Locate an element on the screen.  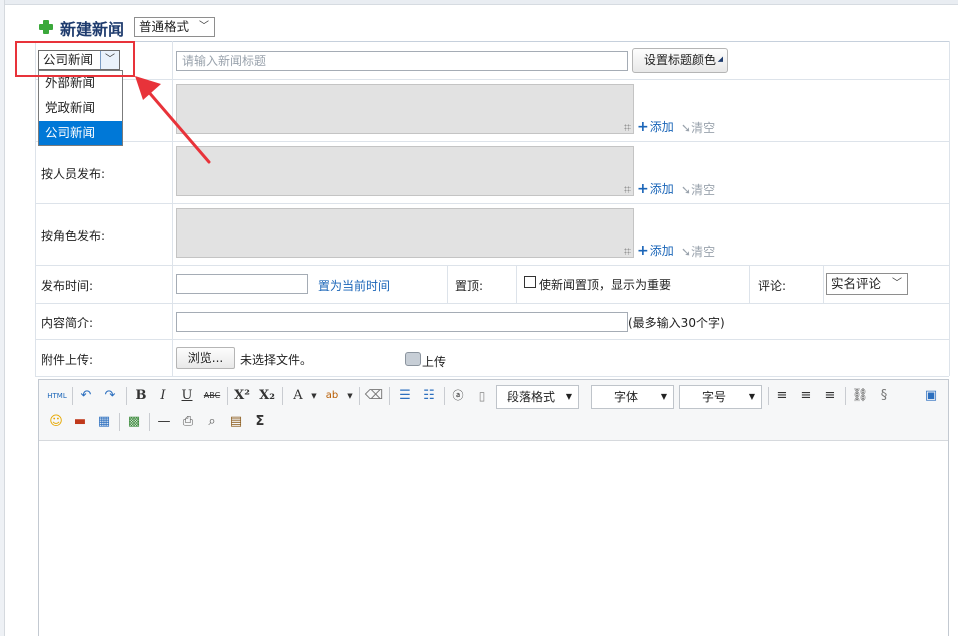
print-icon: ⎙ is located at coordinates (188, 422).